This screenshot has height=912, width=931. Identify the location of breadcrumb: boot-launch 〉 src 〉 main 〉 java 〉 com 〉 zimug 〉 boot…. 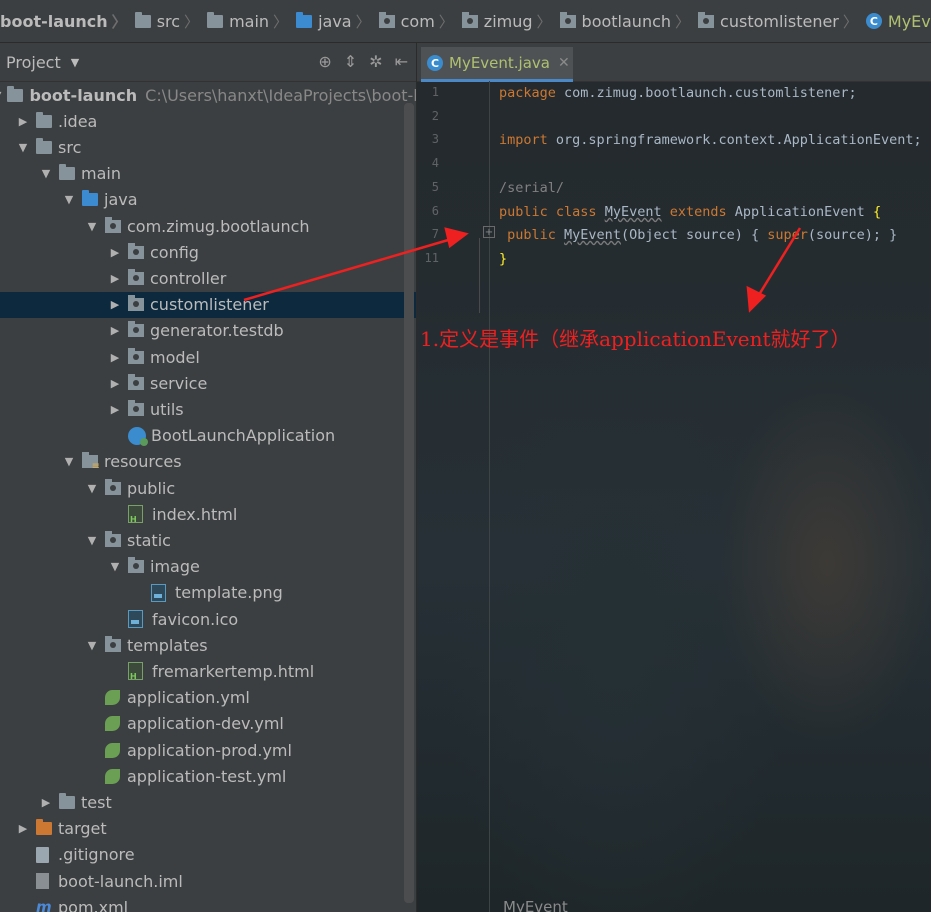
(465, 21).